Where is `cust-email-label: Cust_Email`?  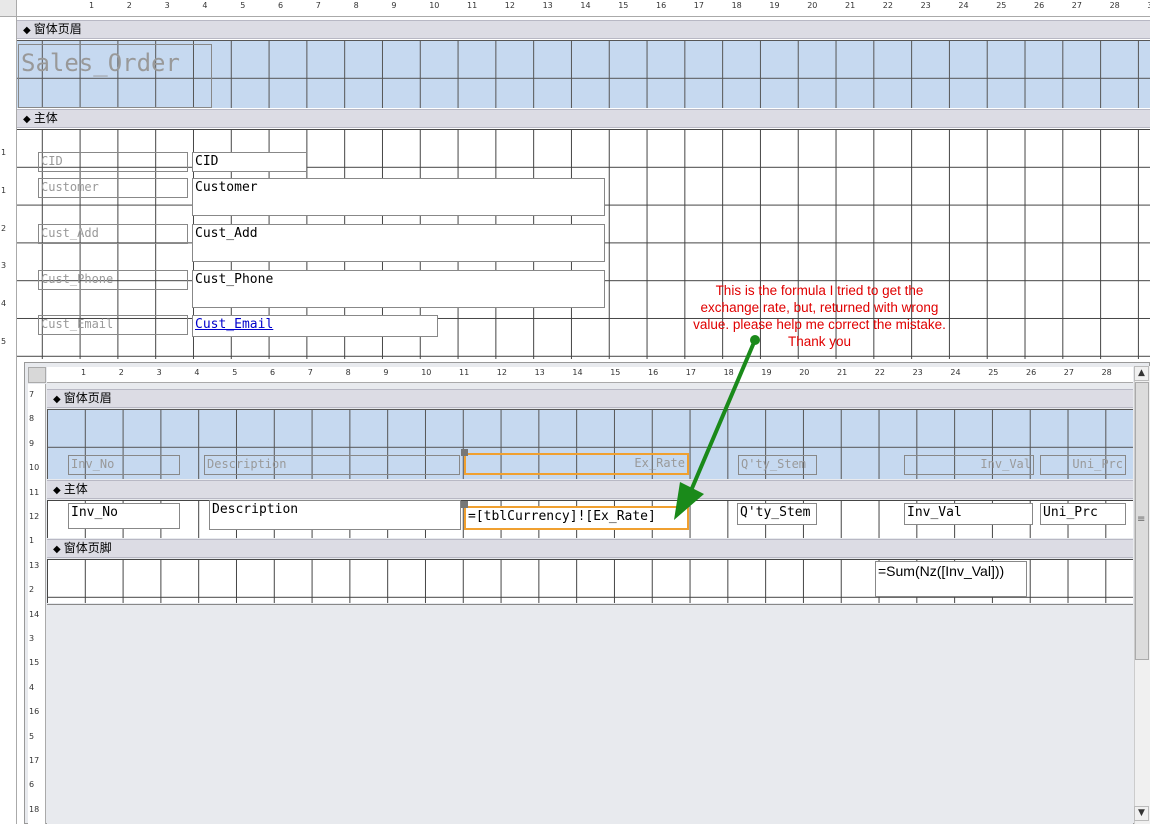 cust-email-label: Cust_Email is located at coordinates (113, 325).